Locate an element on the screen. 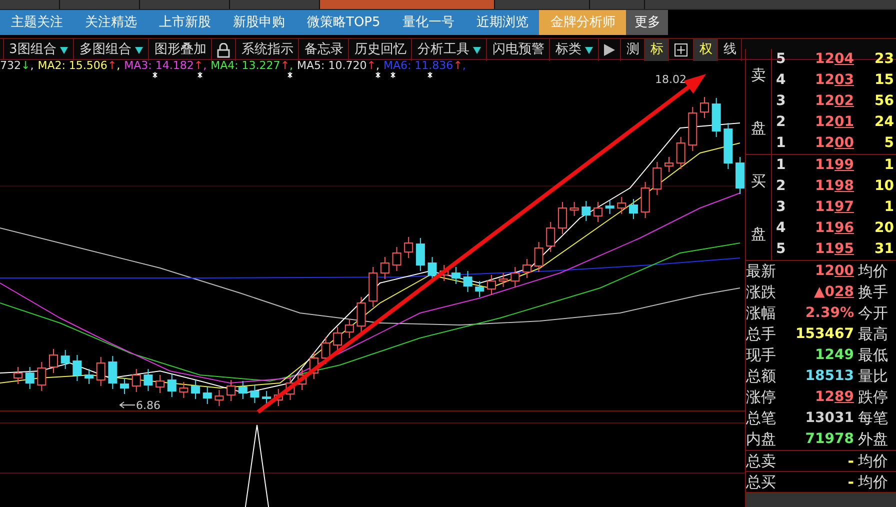 Image resolution: width=896 pixels, height=507 pixels. order-price: 1196 is located at coordinates (834, 228).